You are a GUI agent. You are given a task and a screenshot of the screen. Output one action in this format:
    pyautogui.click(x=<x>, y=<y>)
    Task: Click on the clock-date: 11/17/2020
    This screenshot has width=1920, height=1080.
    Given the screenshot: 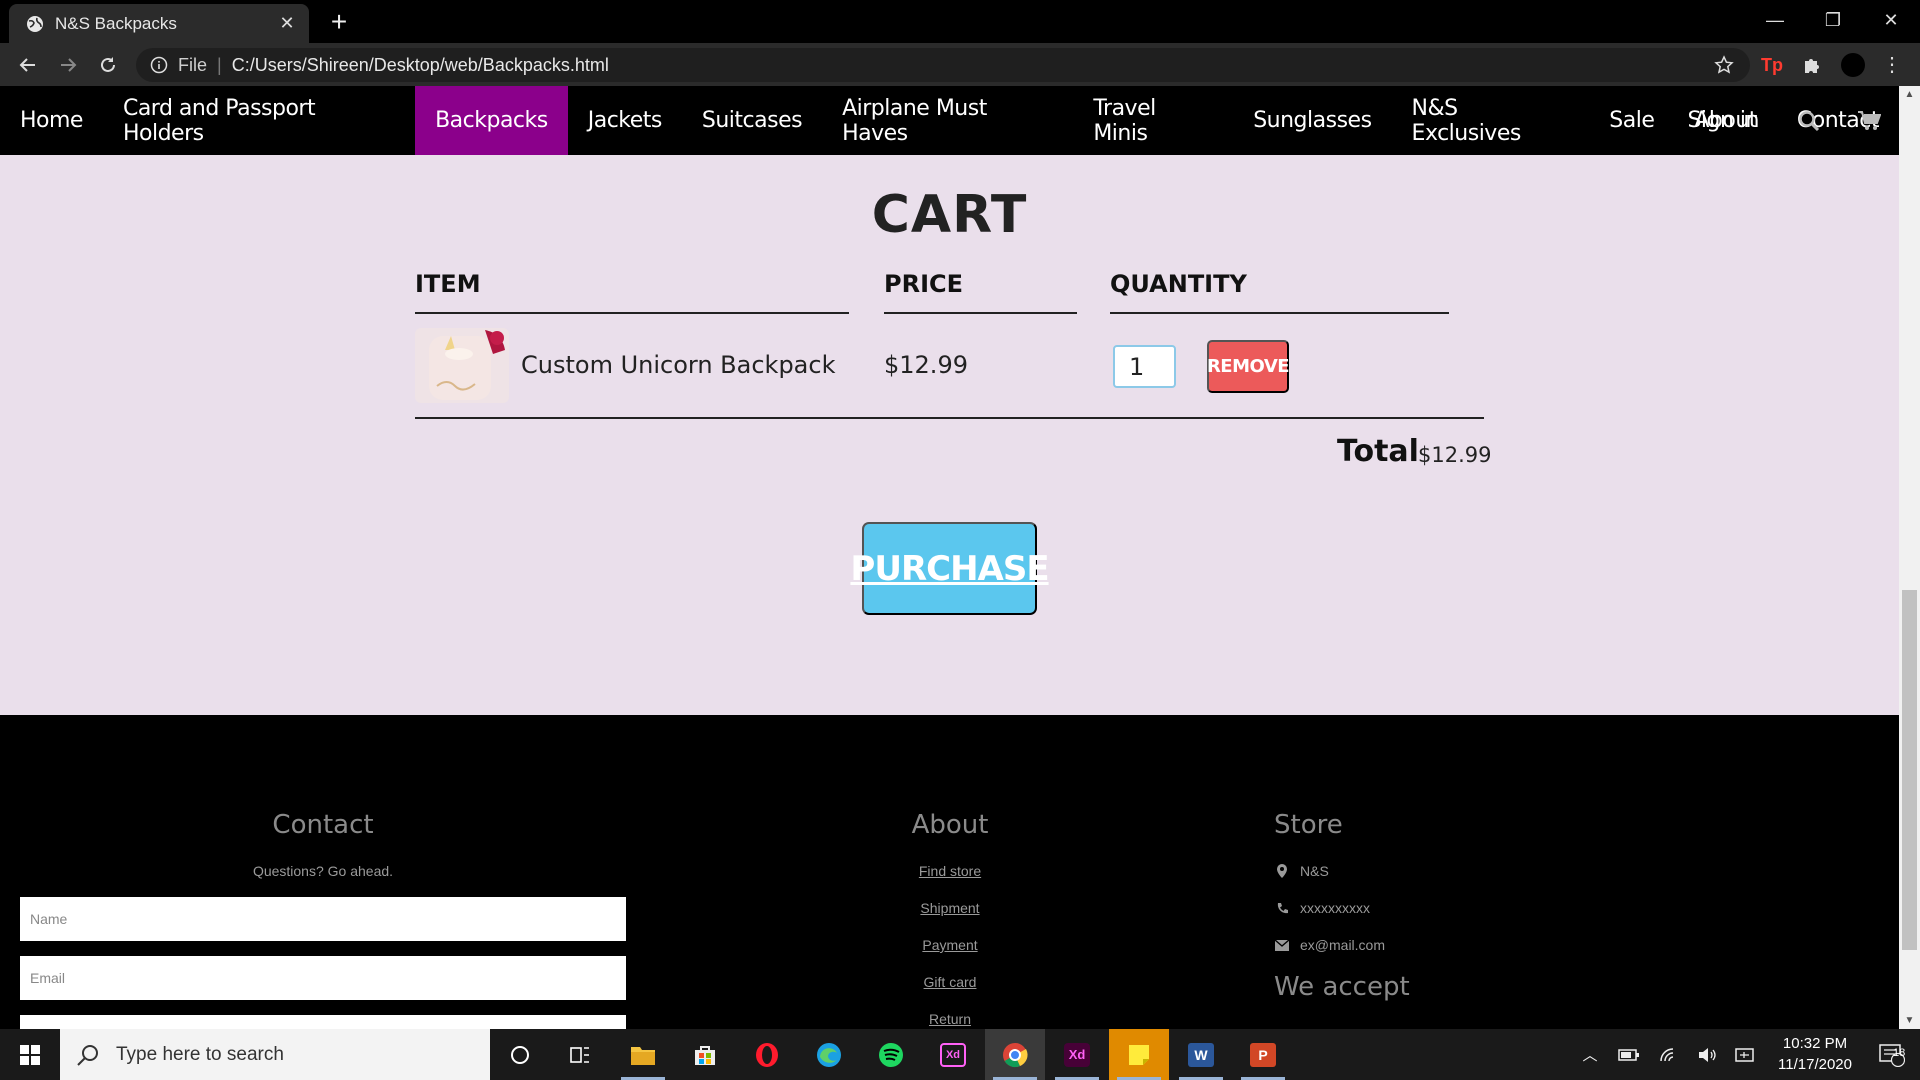 What is the action you would take?
    pyautogui.click(x=1815, y=1064)
    